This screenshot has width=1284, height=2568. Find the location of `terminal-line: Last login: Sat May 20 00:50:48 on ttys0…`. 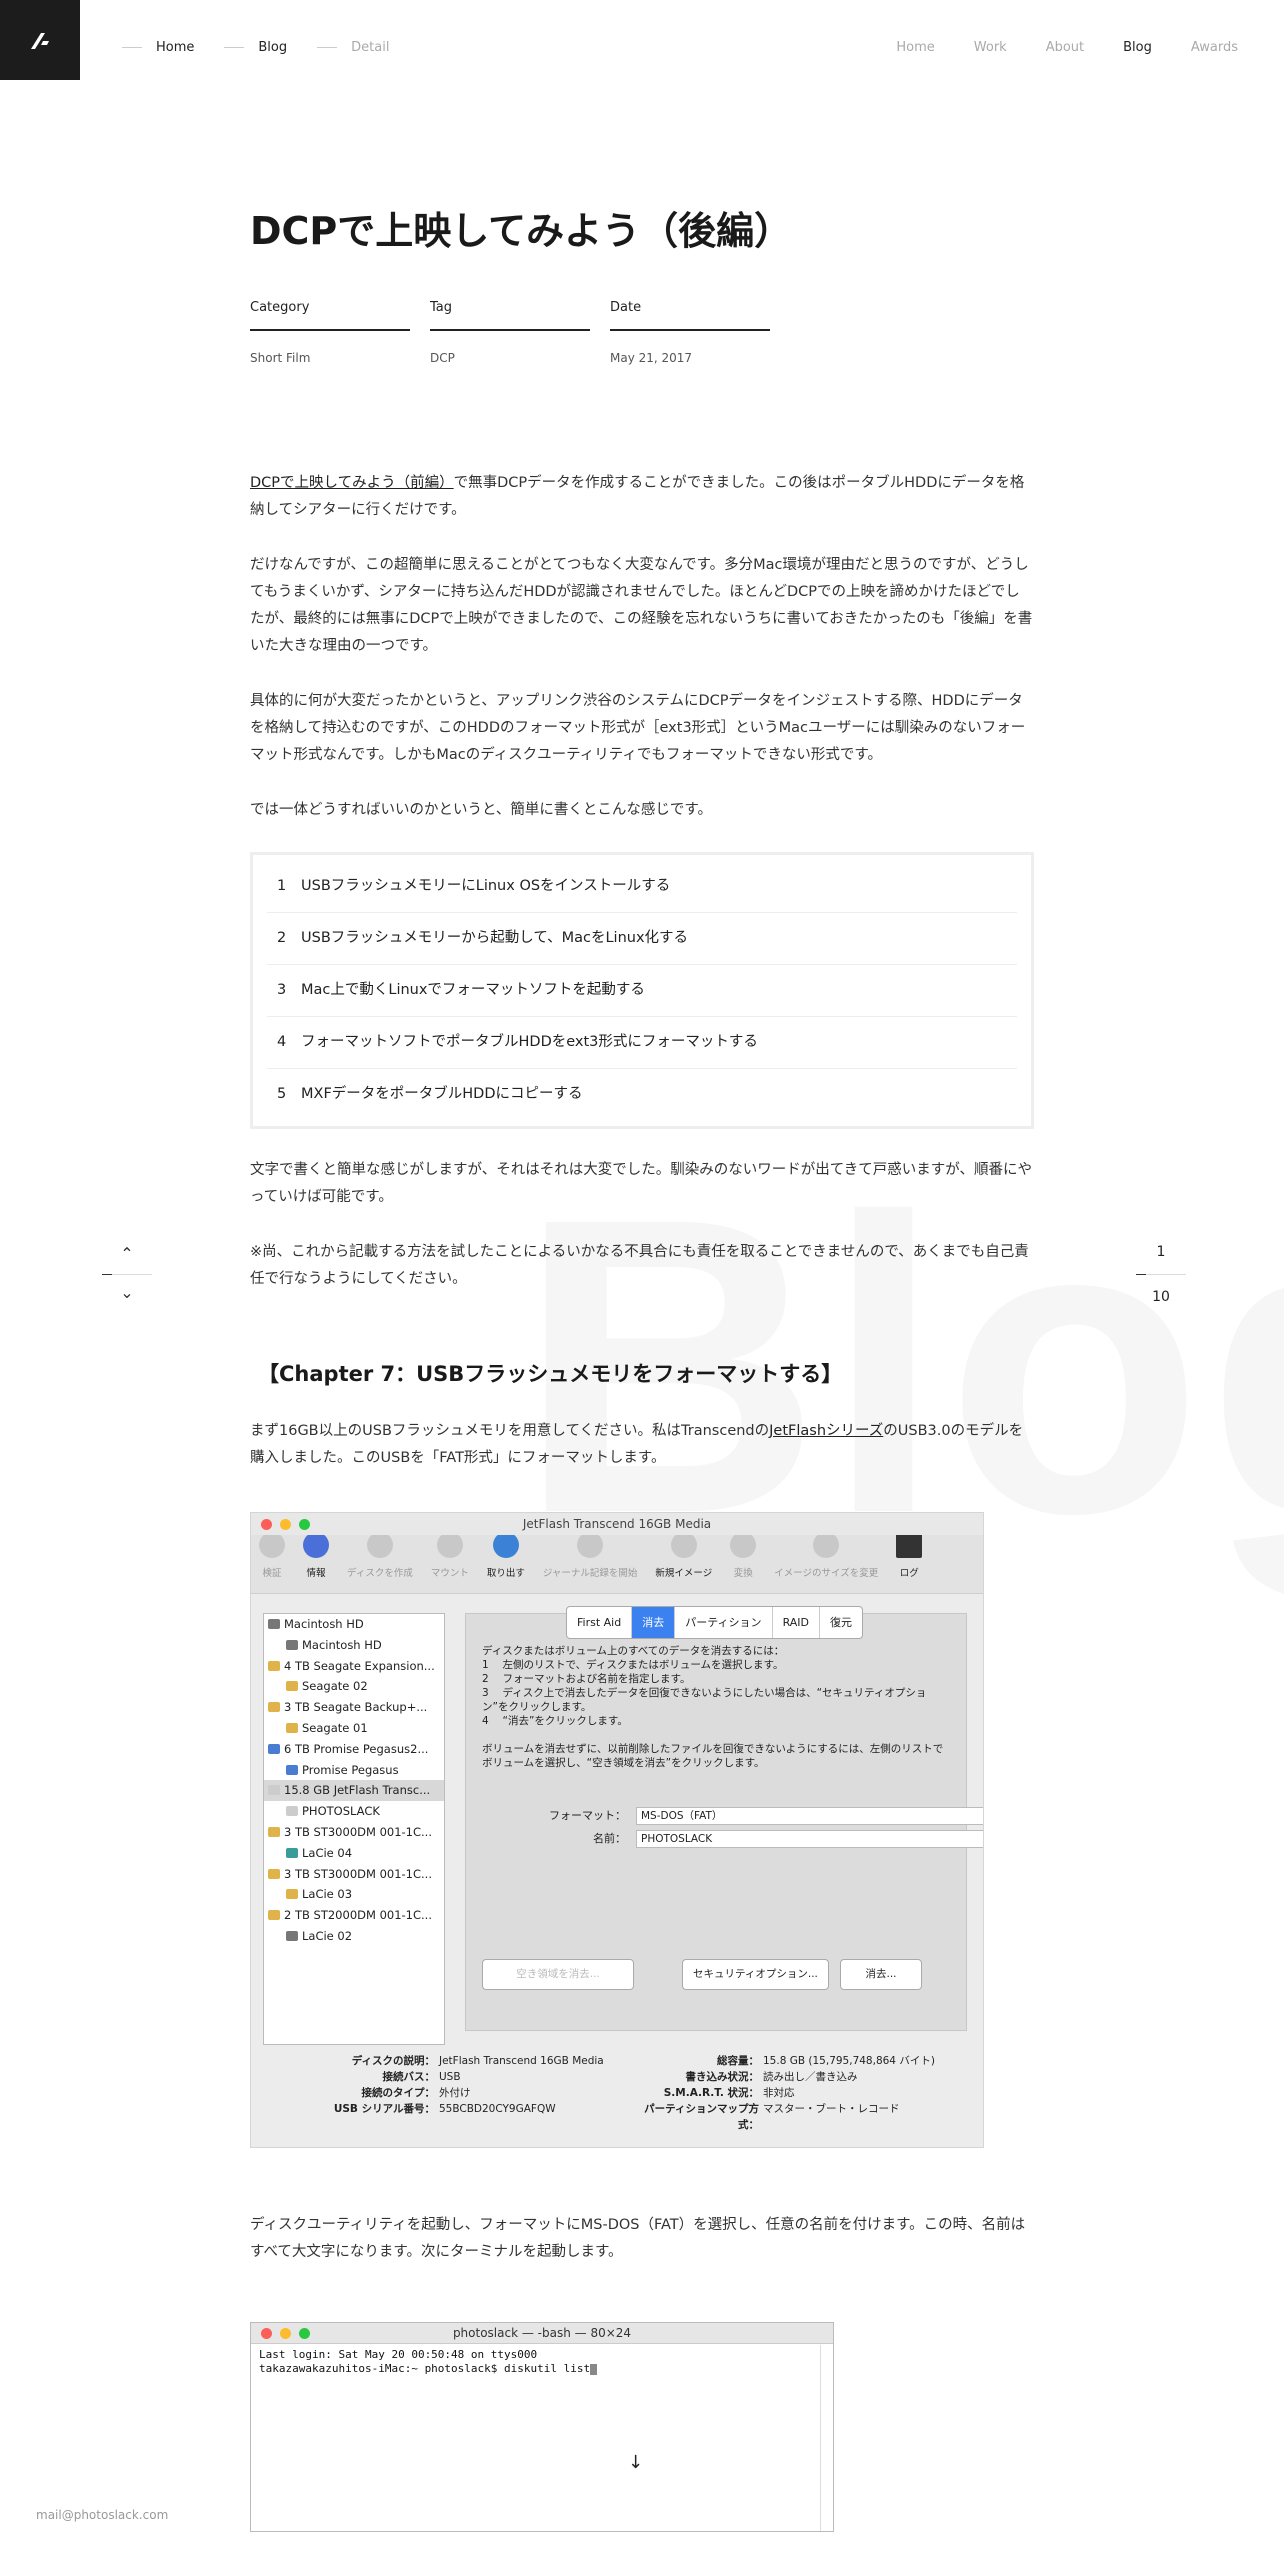

terminal-line: Last login: Sat May 20 00:50:48 on ttys0… is located at coordinates (398, 2354).